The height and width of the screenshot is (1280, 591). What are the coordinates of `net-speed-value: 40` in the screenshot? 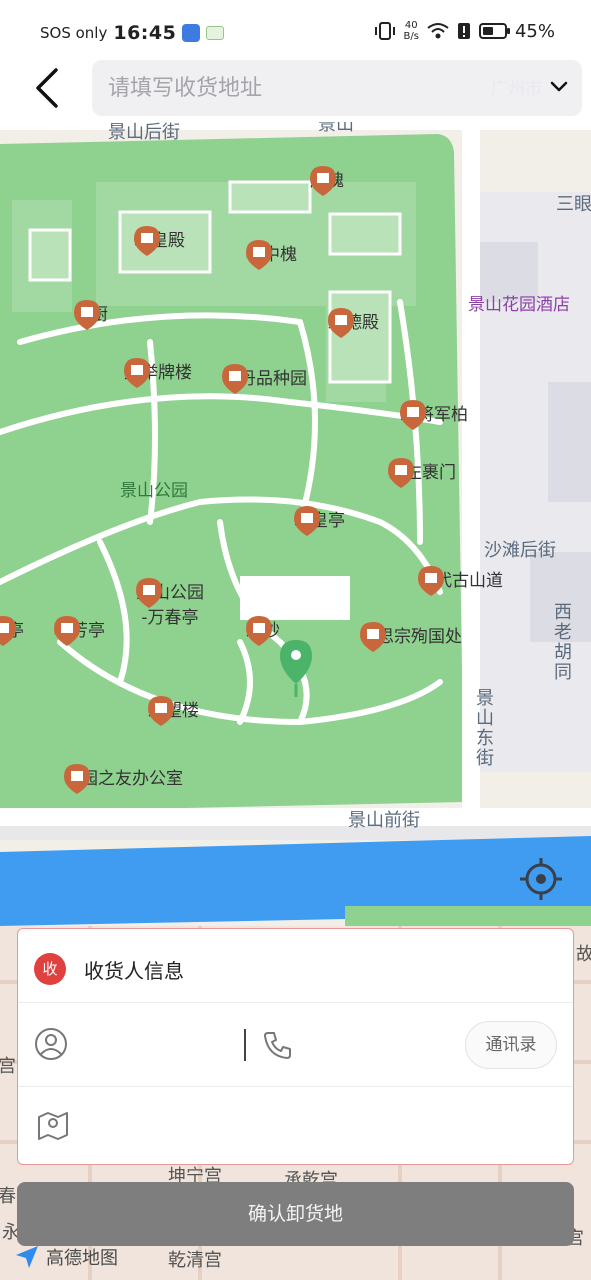 It's located at (411, 25).